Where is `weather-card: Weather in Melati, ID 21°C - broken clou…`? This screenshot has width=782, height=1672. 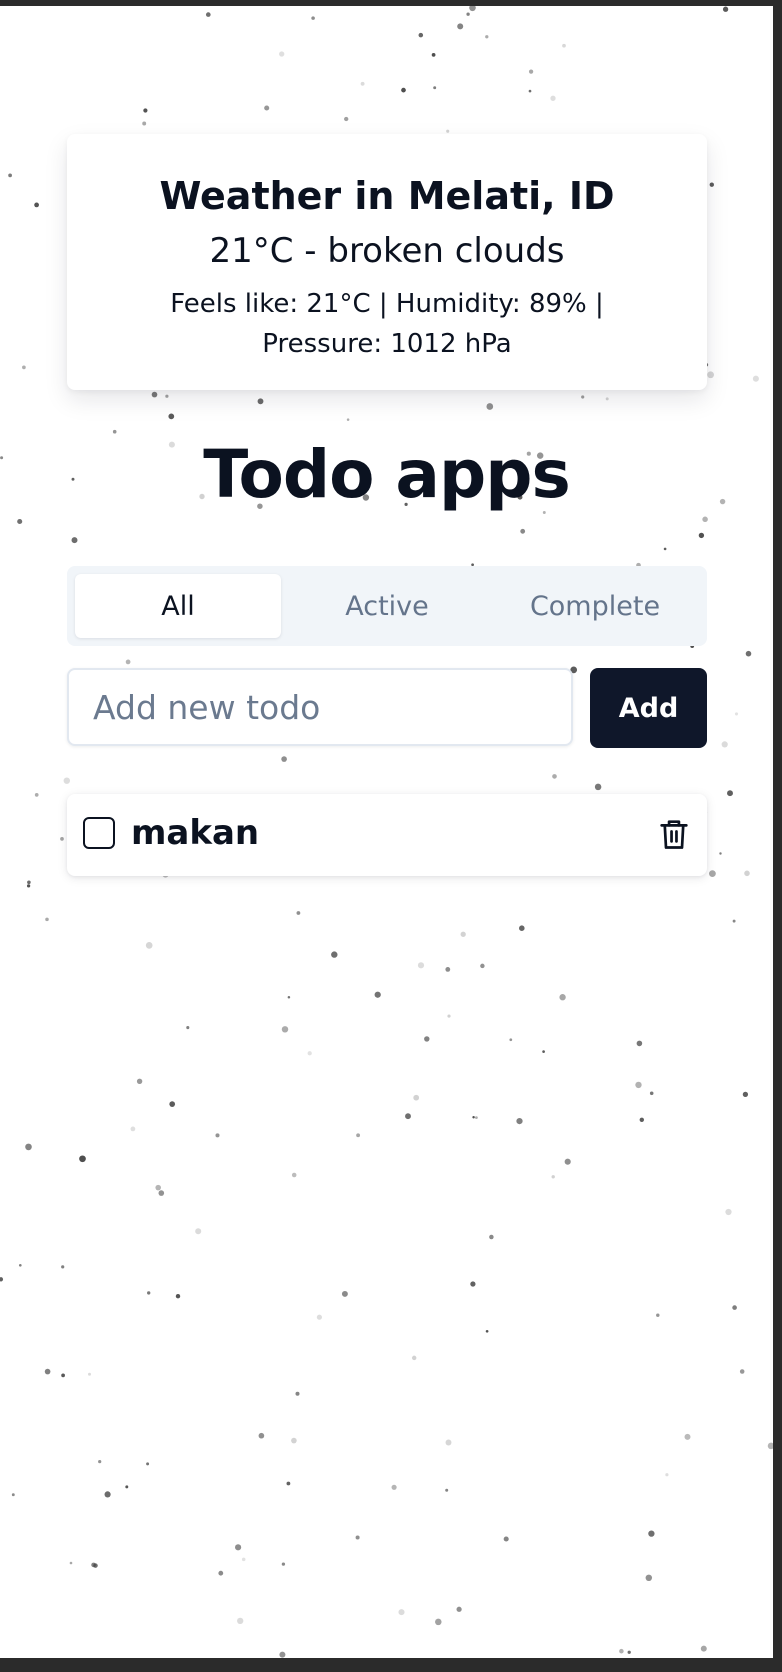 weather-card: Weather in Melati, ID 21°C - broken clou… is located at coordinates (387, 262).